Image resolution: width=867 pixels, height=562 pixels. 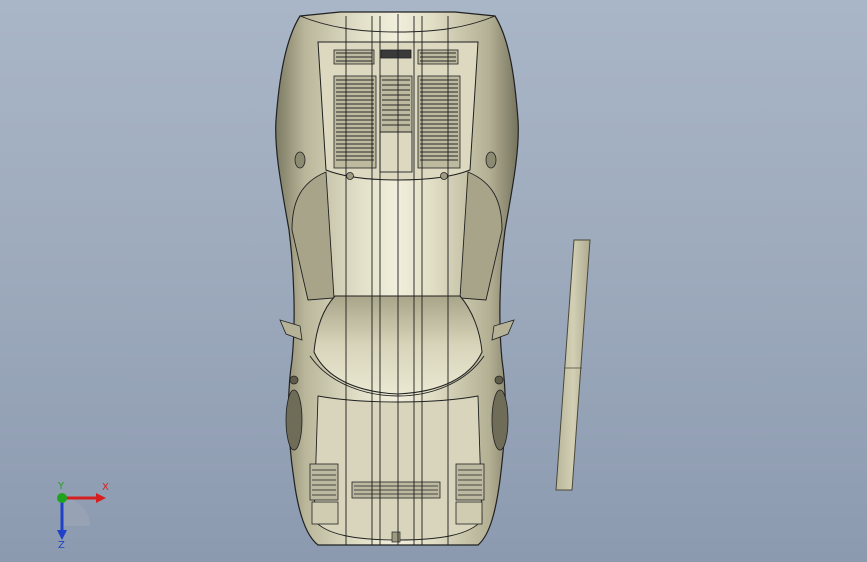 I want to click on separate-bar-part, so click(x=573, y=365).